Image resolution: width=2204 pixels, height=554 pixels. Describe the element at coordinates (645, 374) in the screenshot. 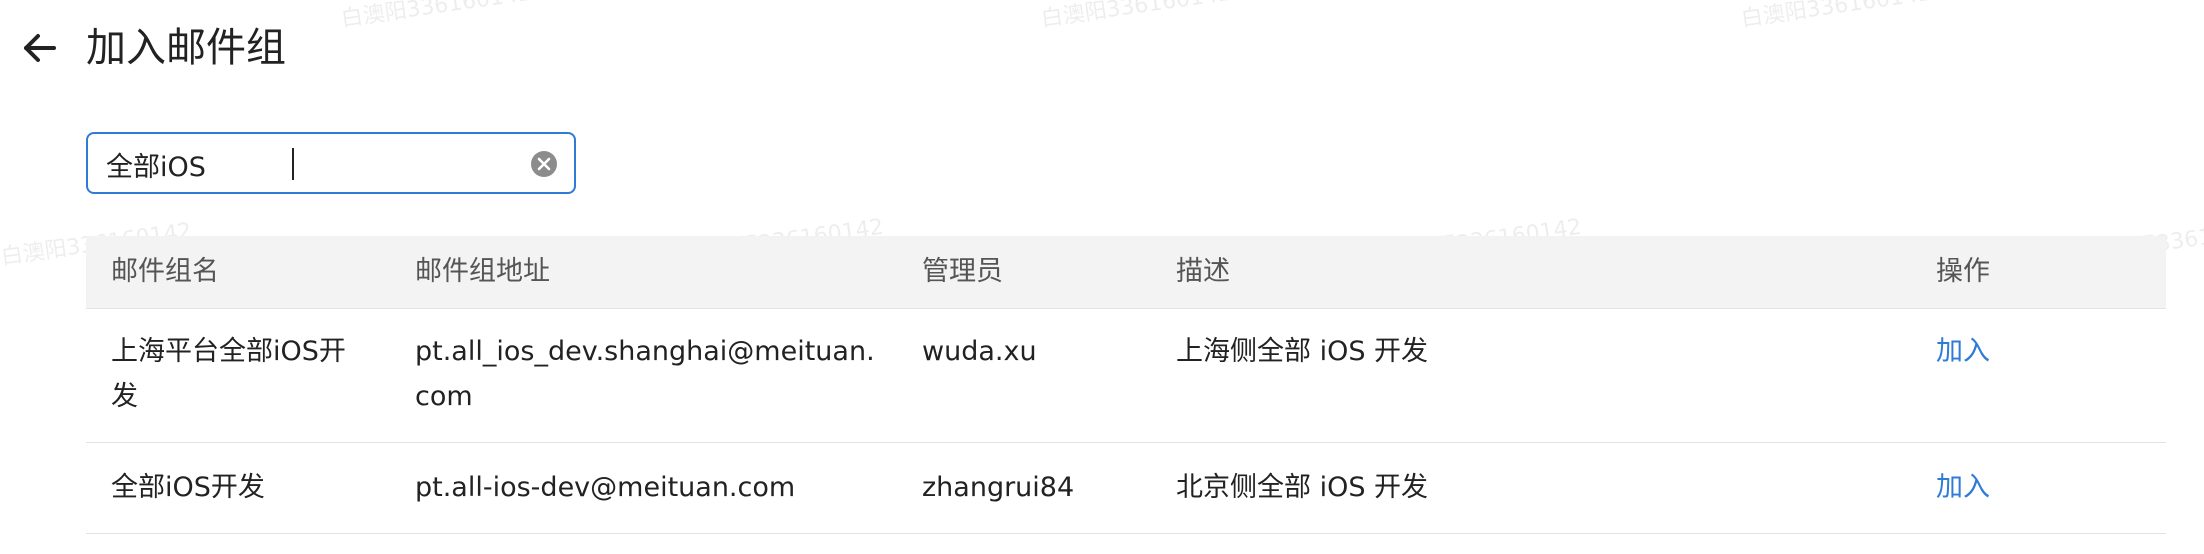

I see `group-address: pt.all_ios_dev.shanghai@meituan.com` at that location.